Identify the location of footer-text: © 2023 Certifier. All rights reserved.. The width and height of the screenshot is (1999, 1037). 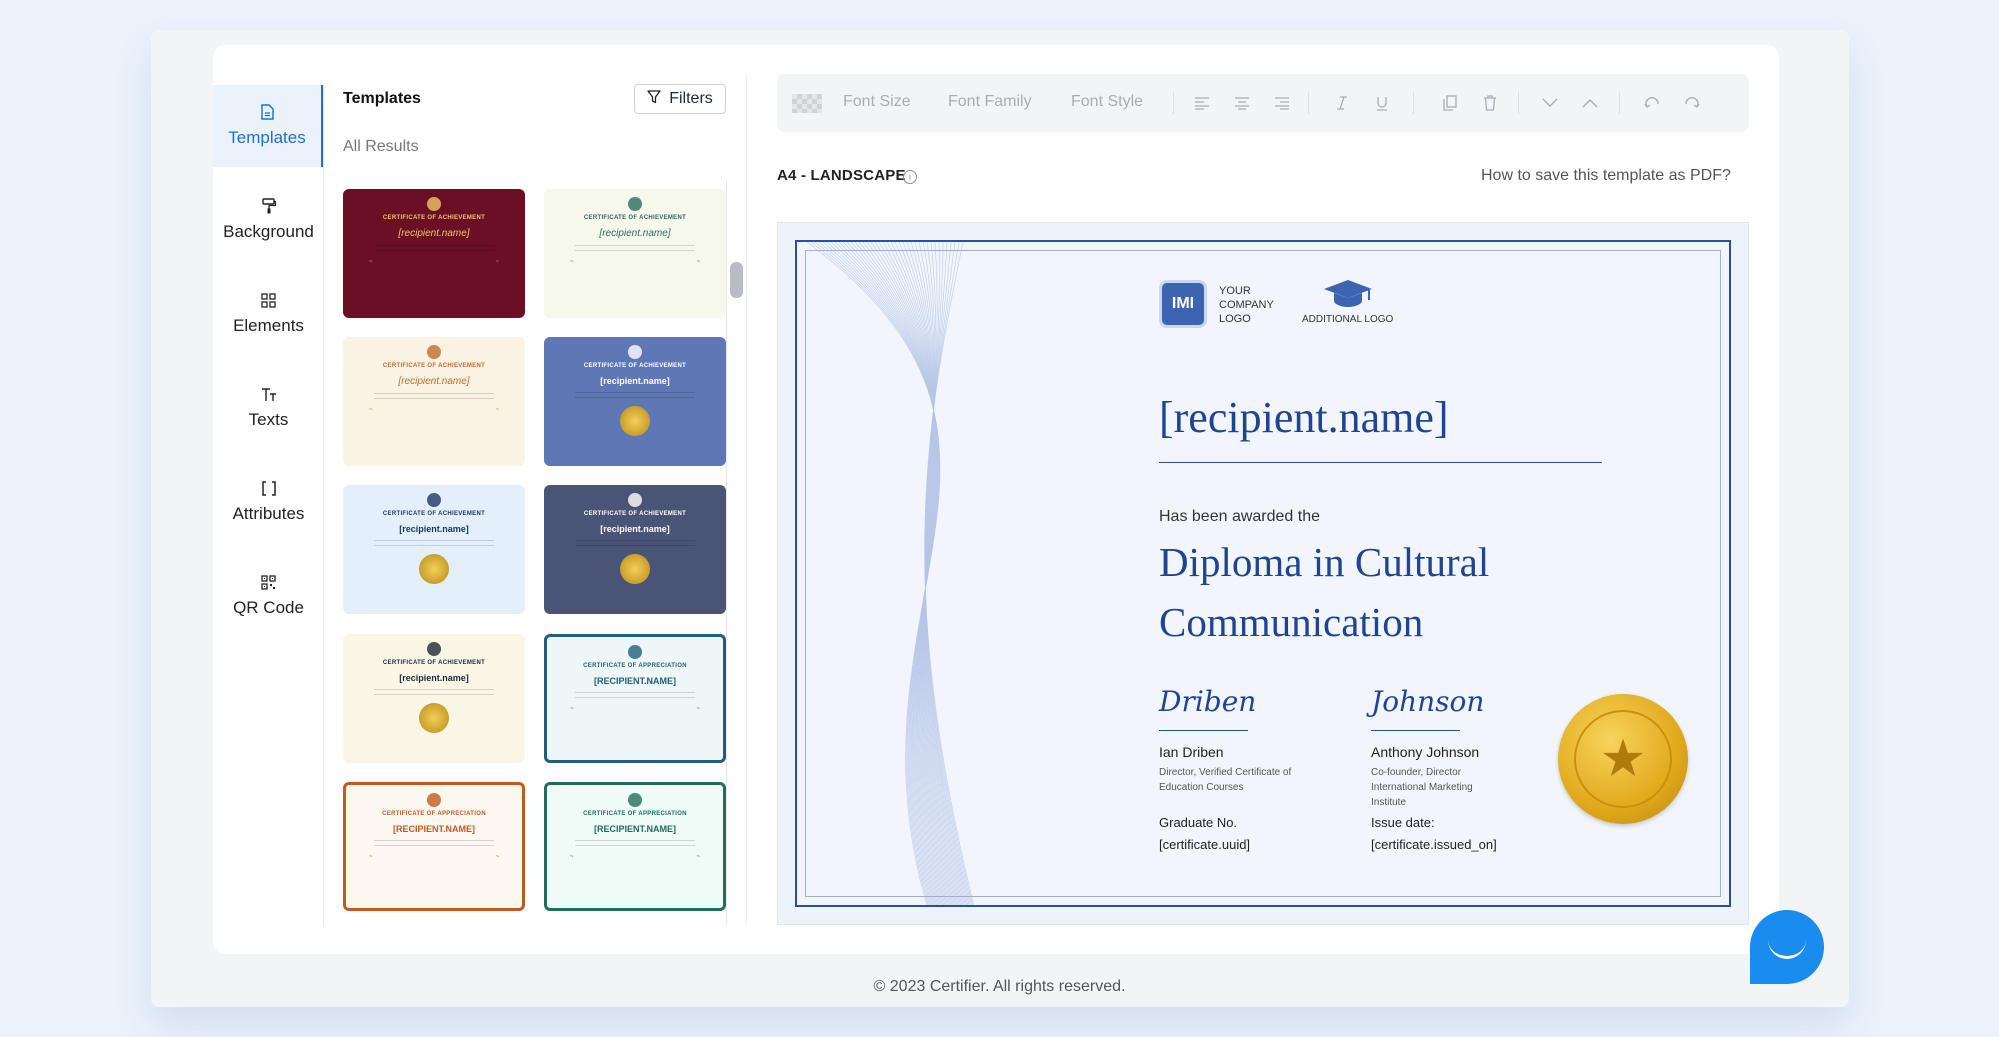
(999, 986).